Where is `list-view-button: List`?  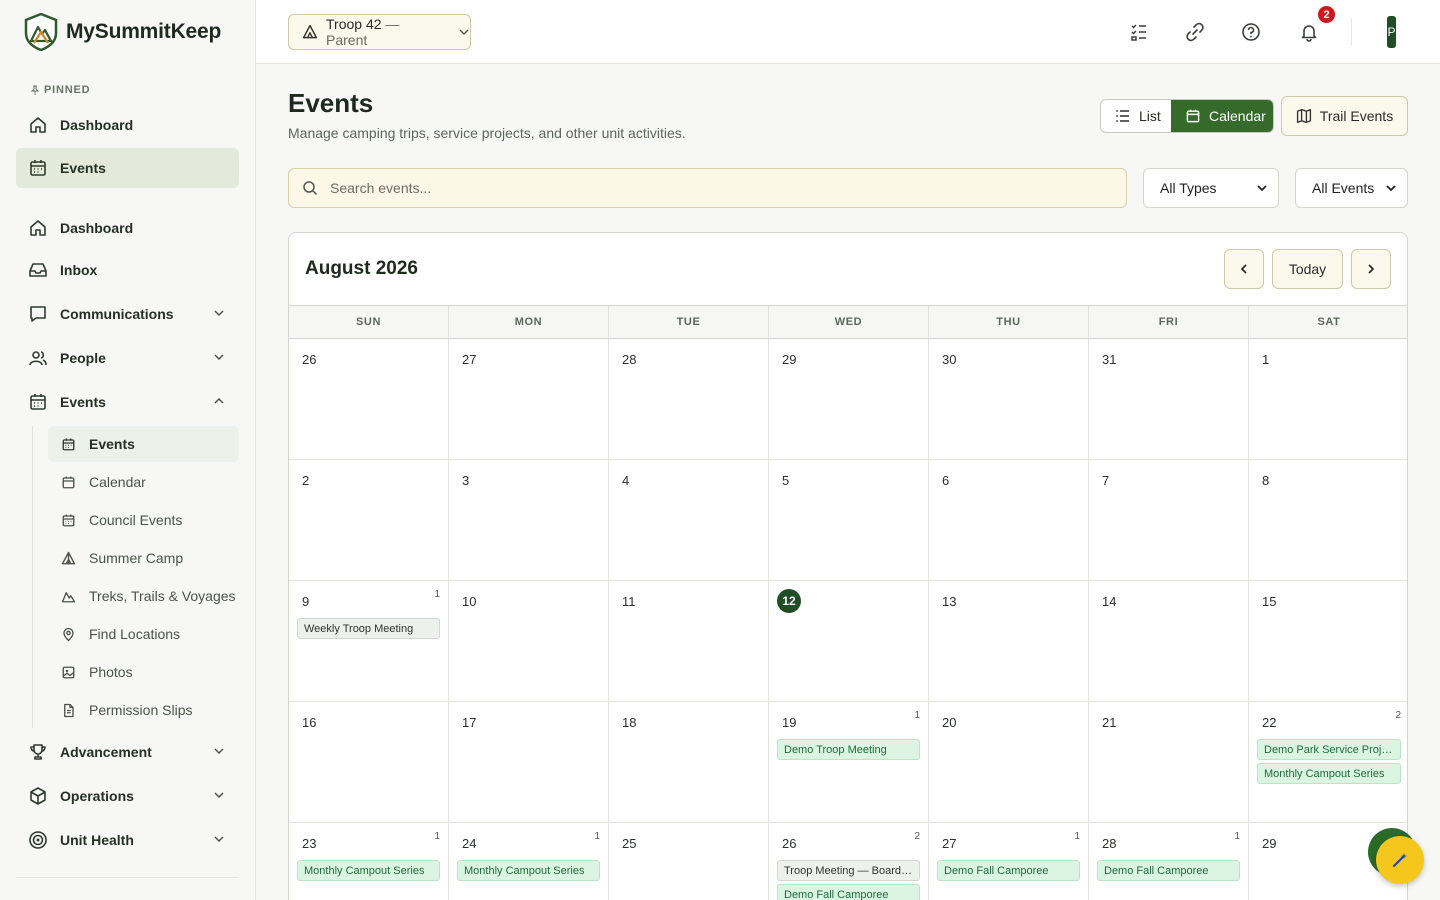
list-view-button: List is located at coordinates (1136, 116).